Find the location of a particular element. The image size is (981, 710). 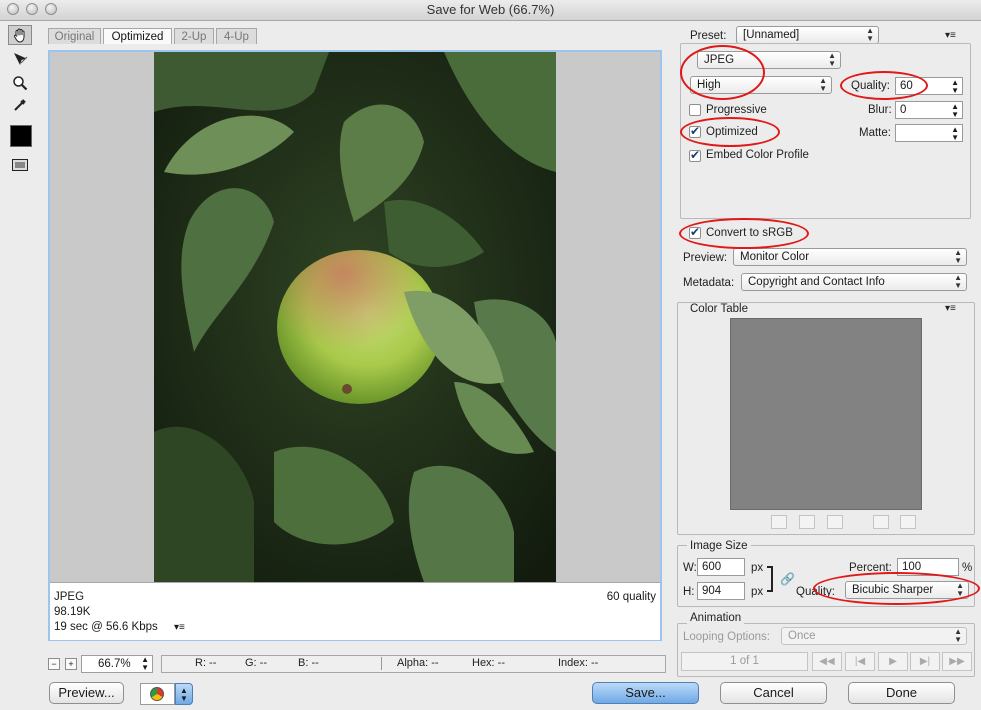

toggle-slices-icon is located at coordinates (20, 165).